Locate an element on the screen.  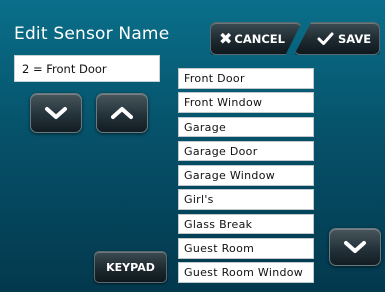
save-button: SAVE is located at coordinates (337, 38).